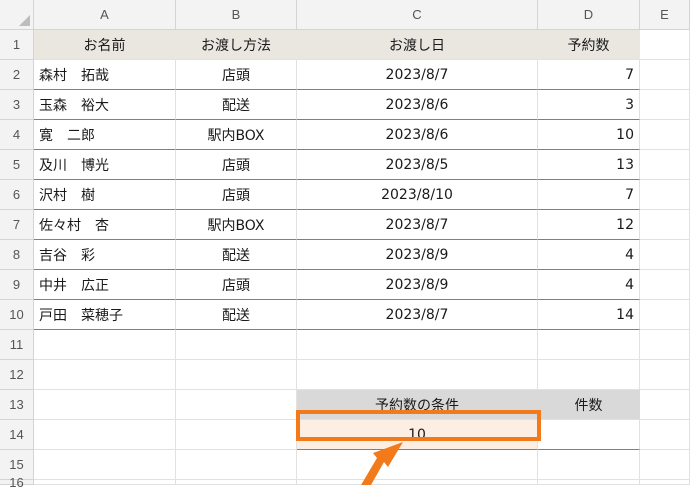  Describe the element at coordinates (17, 195) in the screenshot. I see `row-header-6: 6` at that location.